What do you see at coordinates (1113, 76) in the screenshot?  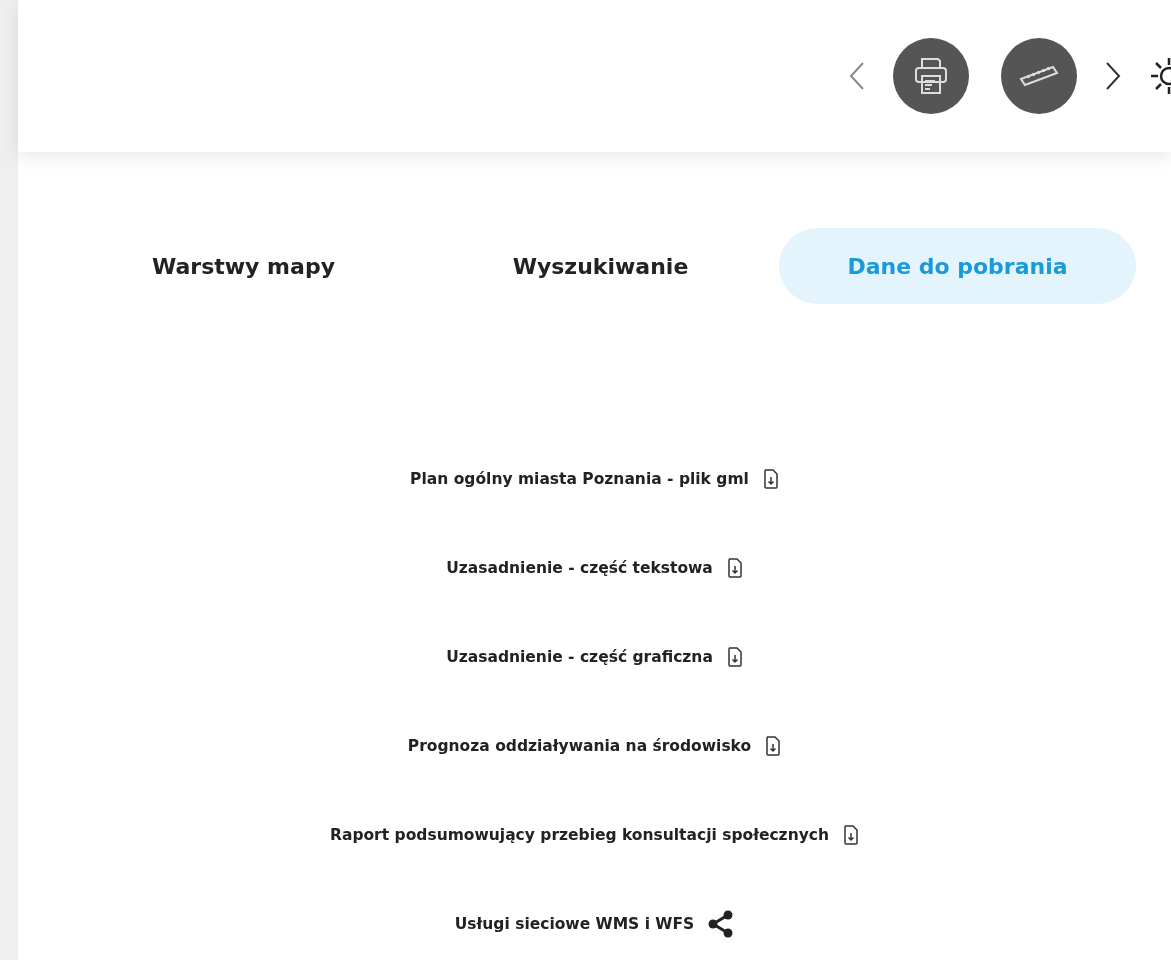 I see `chevron-right-icon` at bounding box center [1113, 76].